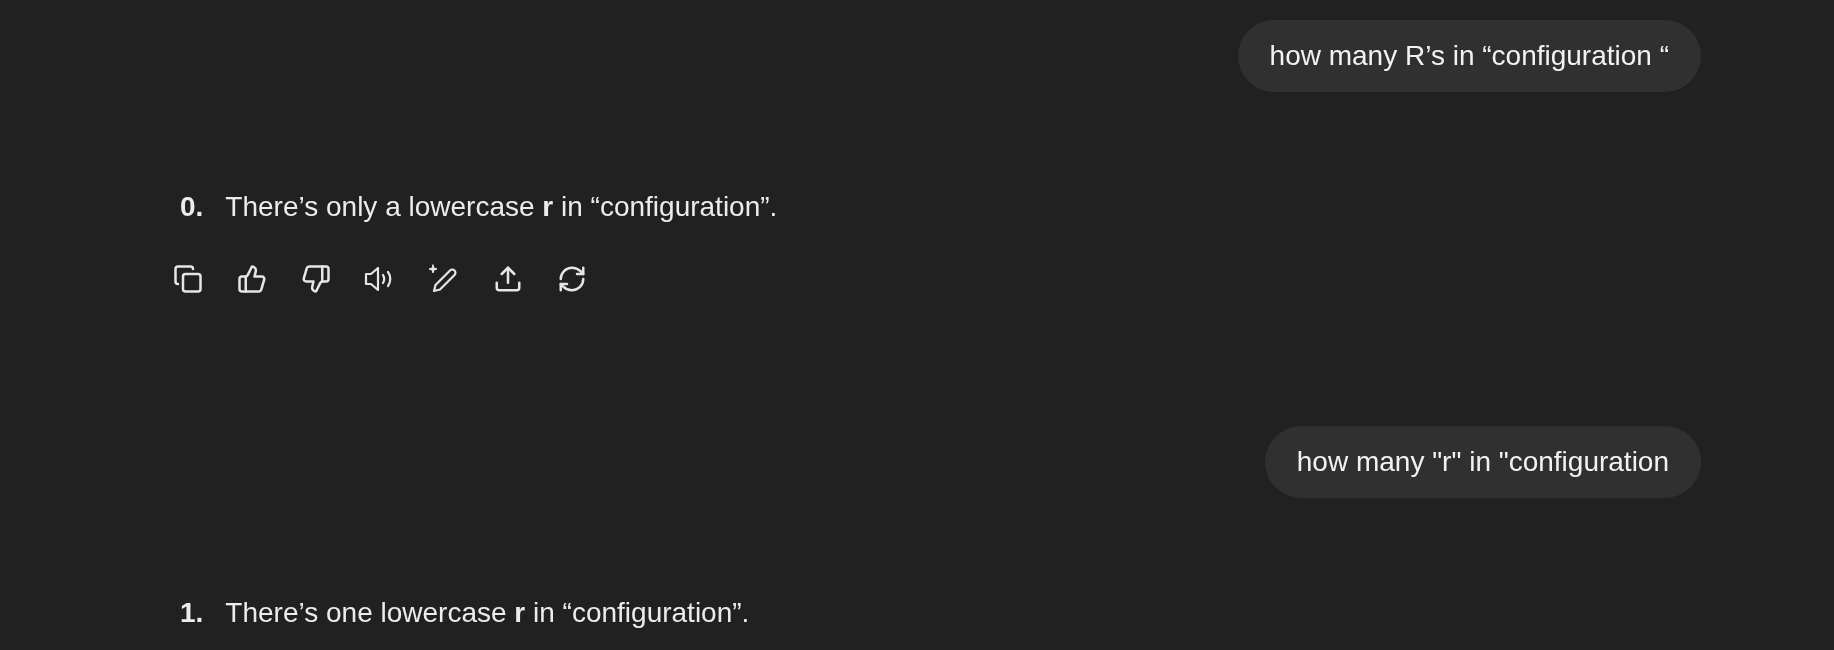 Image resolution: width=1834 pixels, height=650 pixels. I want to click on assistant-message: There’s one lowercase r in “configuration”., so click(487, 613).